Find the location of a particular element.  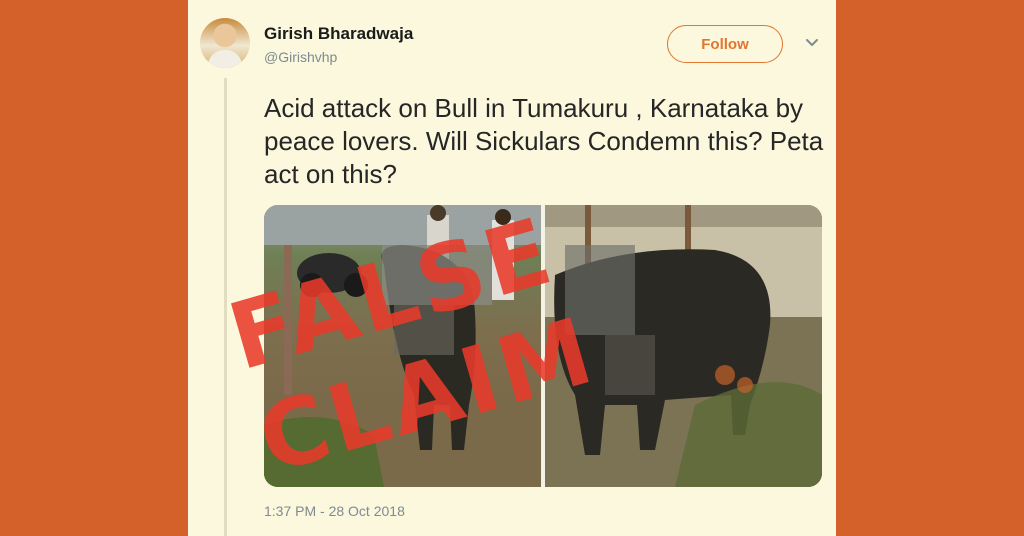

author-name: Girish Bharadwaja is located at coordinates (338, 34).